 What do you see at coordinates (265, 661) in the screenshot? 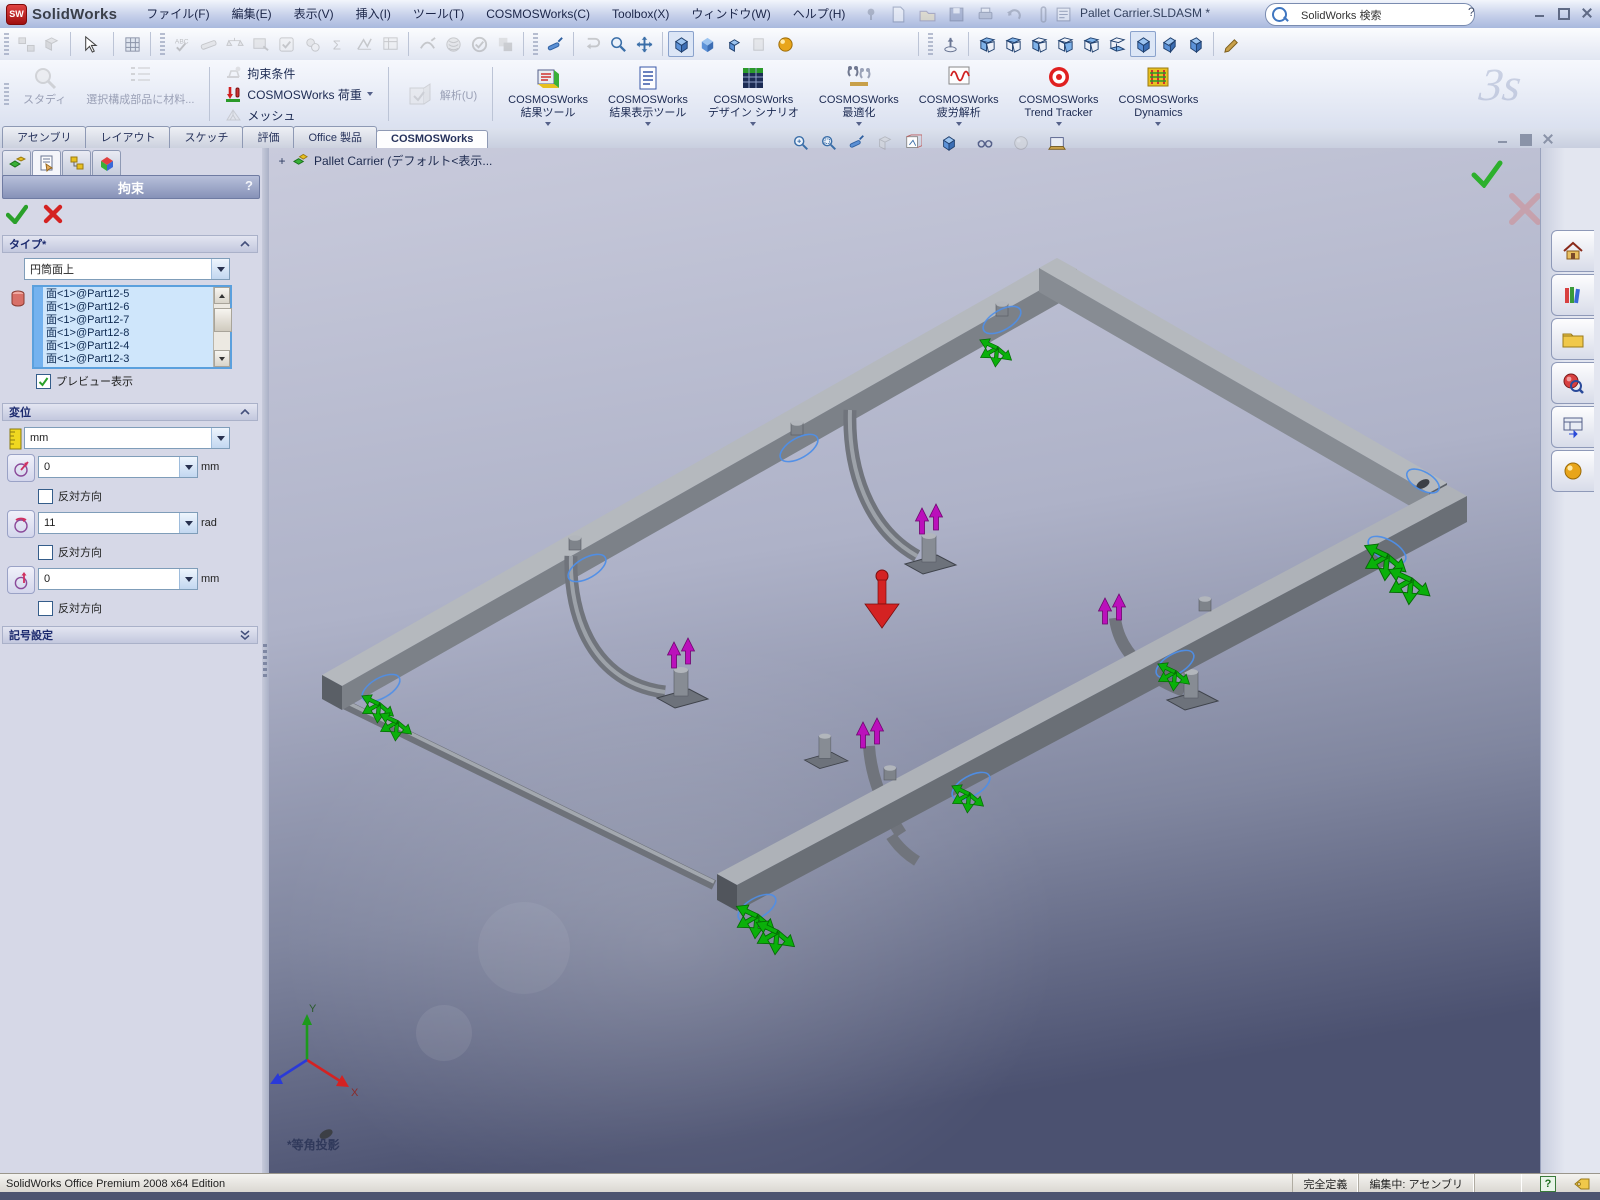
I see `splitter-handle` at bounding box center [265, 661].